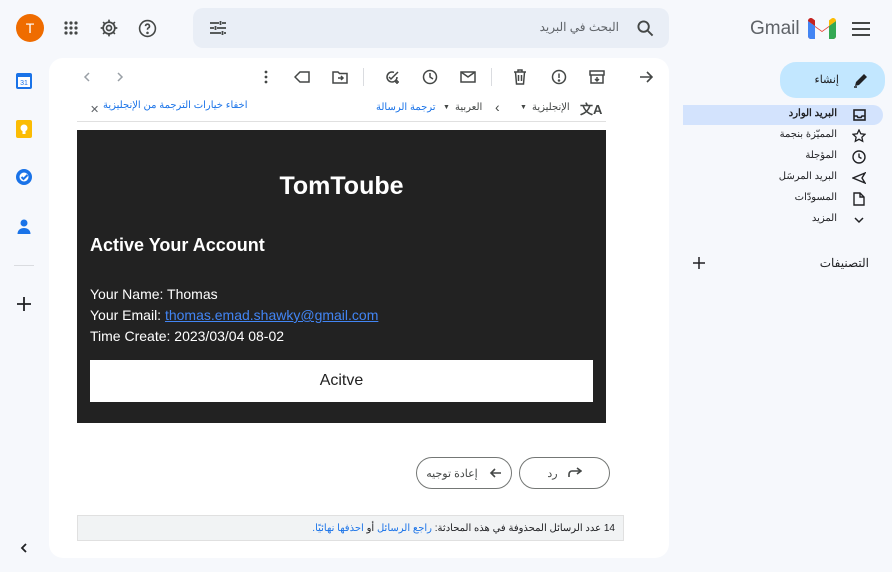 The height and width of the screenshot is (572, 892). What do you see at coordinates (406, 107) in the screenshot?
I see `translate-message-link: ترجمة الرسالة` at bounding box center [406, 107].